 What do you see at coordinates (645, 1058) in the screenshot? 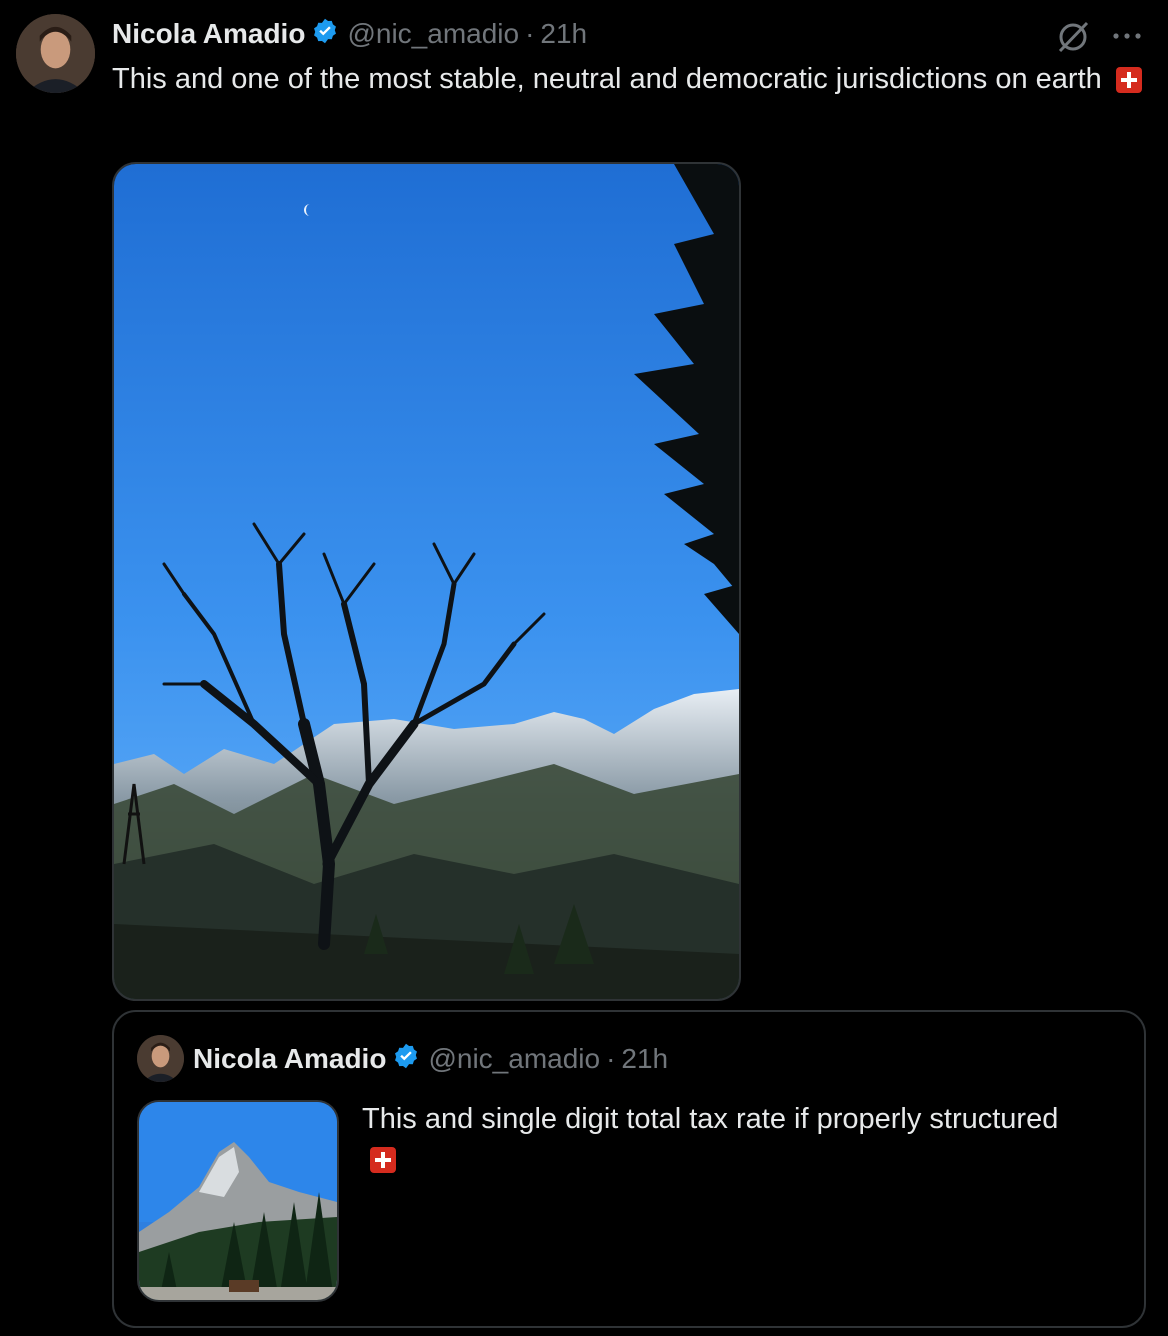
I see `quote-timestamp: 21h` at bounding box center [645, 1058].